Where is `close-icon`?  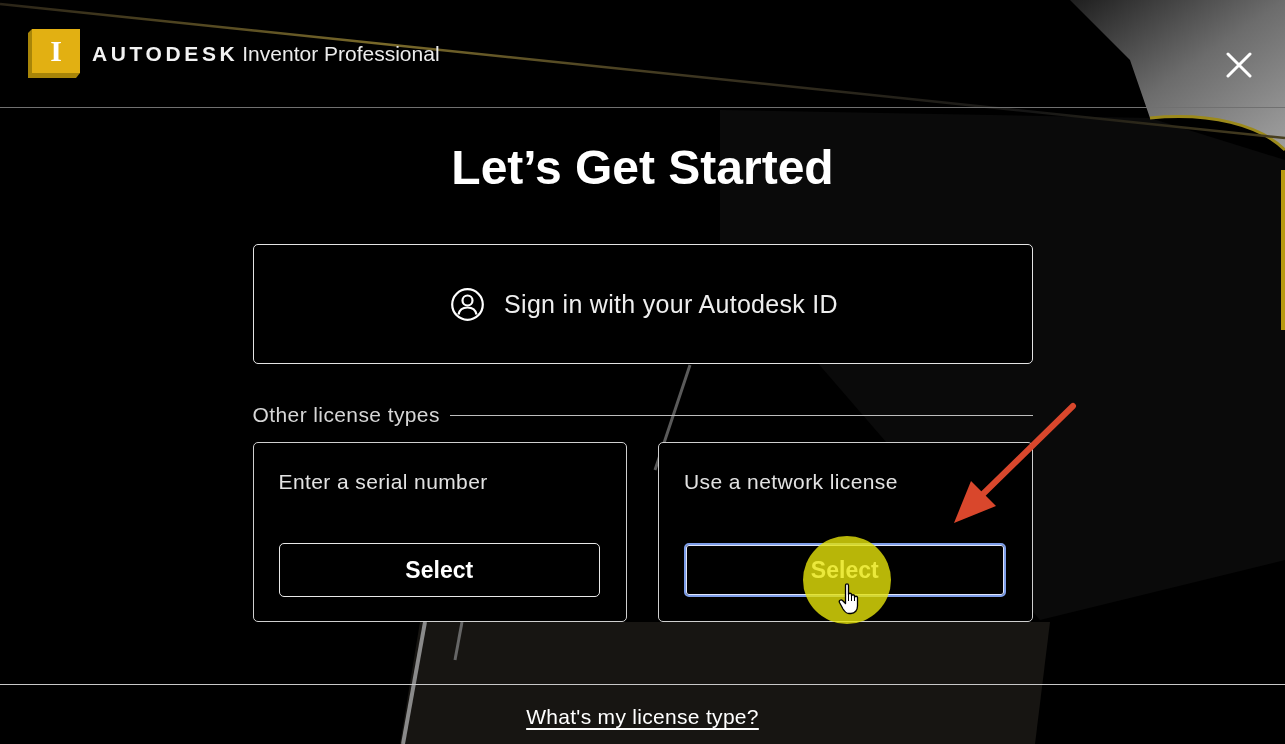
close-icon is located at coordinates (1239, 64).